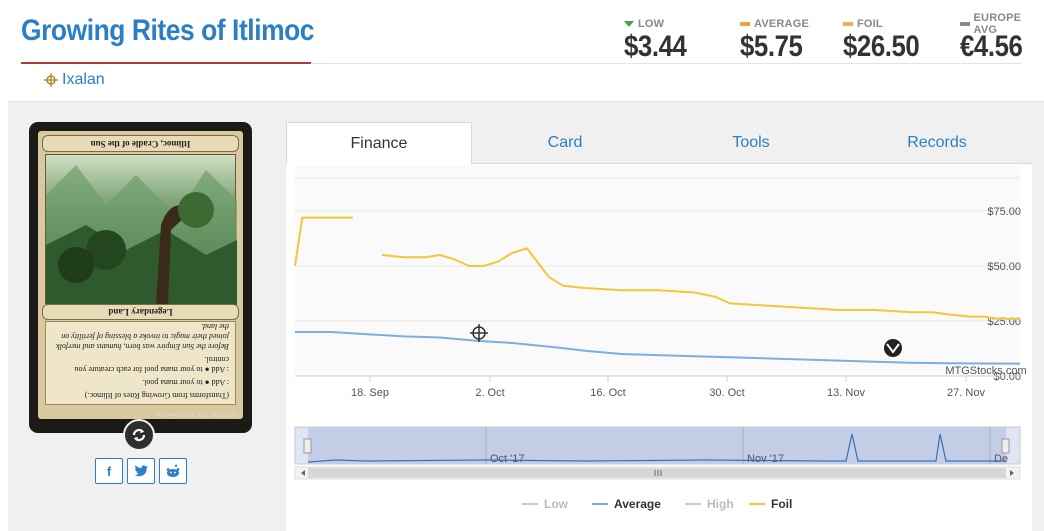 The width and height of the screenshot is (1044, 531). Describe the element at coordinates (881, 46) in the screenshot. I see `price-foil-value: $26.50` at that location.